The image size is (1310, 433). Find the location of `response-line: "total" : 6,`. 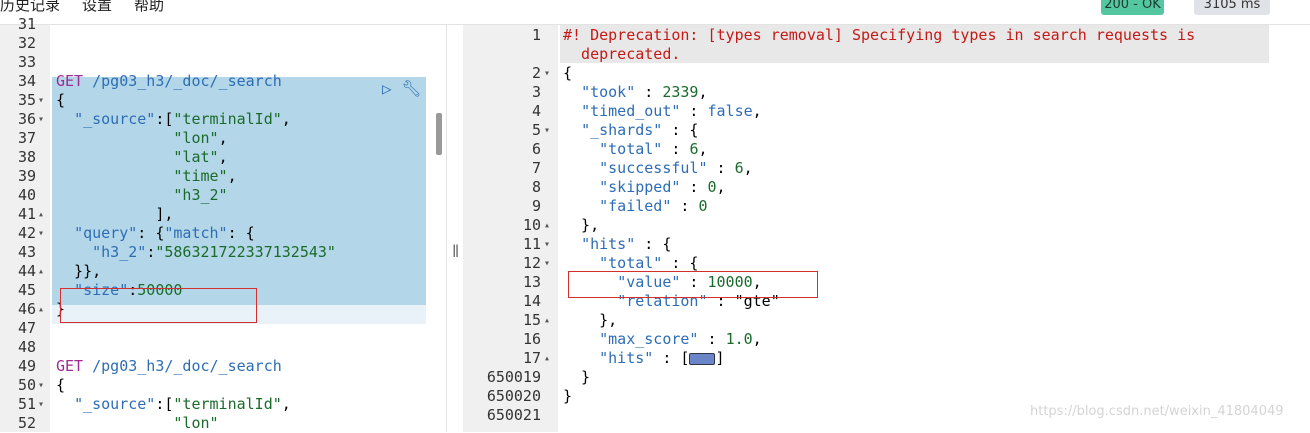

response-line: "total" : 6, is located at coordinates (653, 149).